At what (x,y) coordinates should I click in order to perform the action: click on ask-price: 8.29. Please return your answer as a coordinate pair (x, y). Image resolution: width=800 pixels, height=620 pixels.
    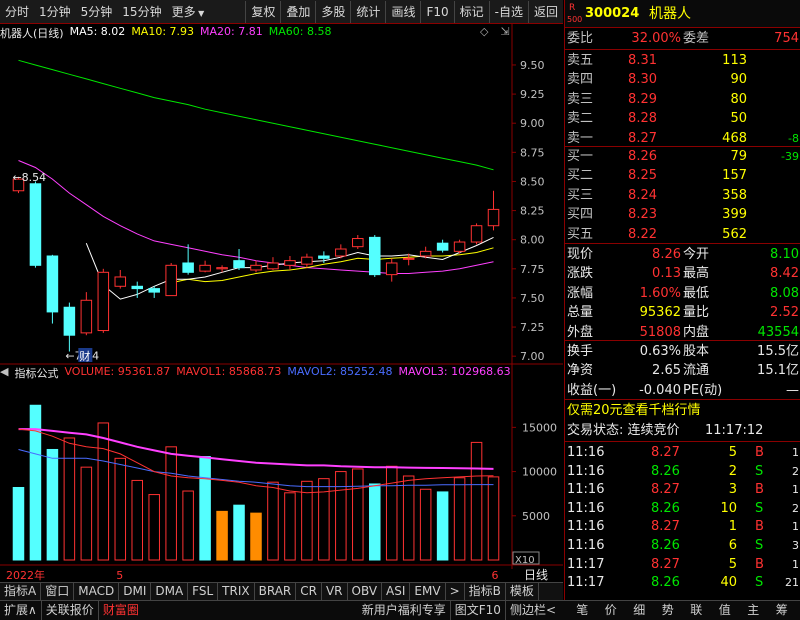
    Looking at the image, I should click on (642, 99).